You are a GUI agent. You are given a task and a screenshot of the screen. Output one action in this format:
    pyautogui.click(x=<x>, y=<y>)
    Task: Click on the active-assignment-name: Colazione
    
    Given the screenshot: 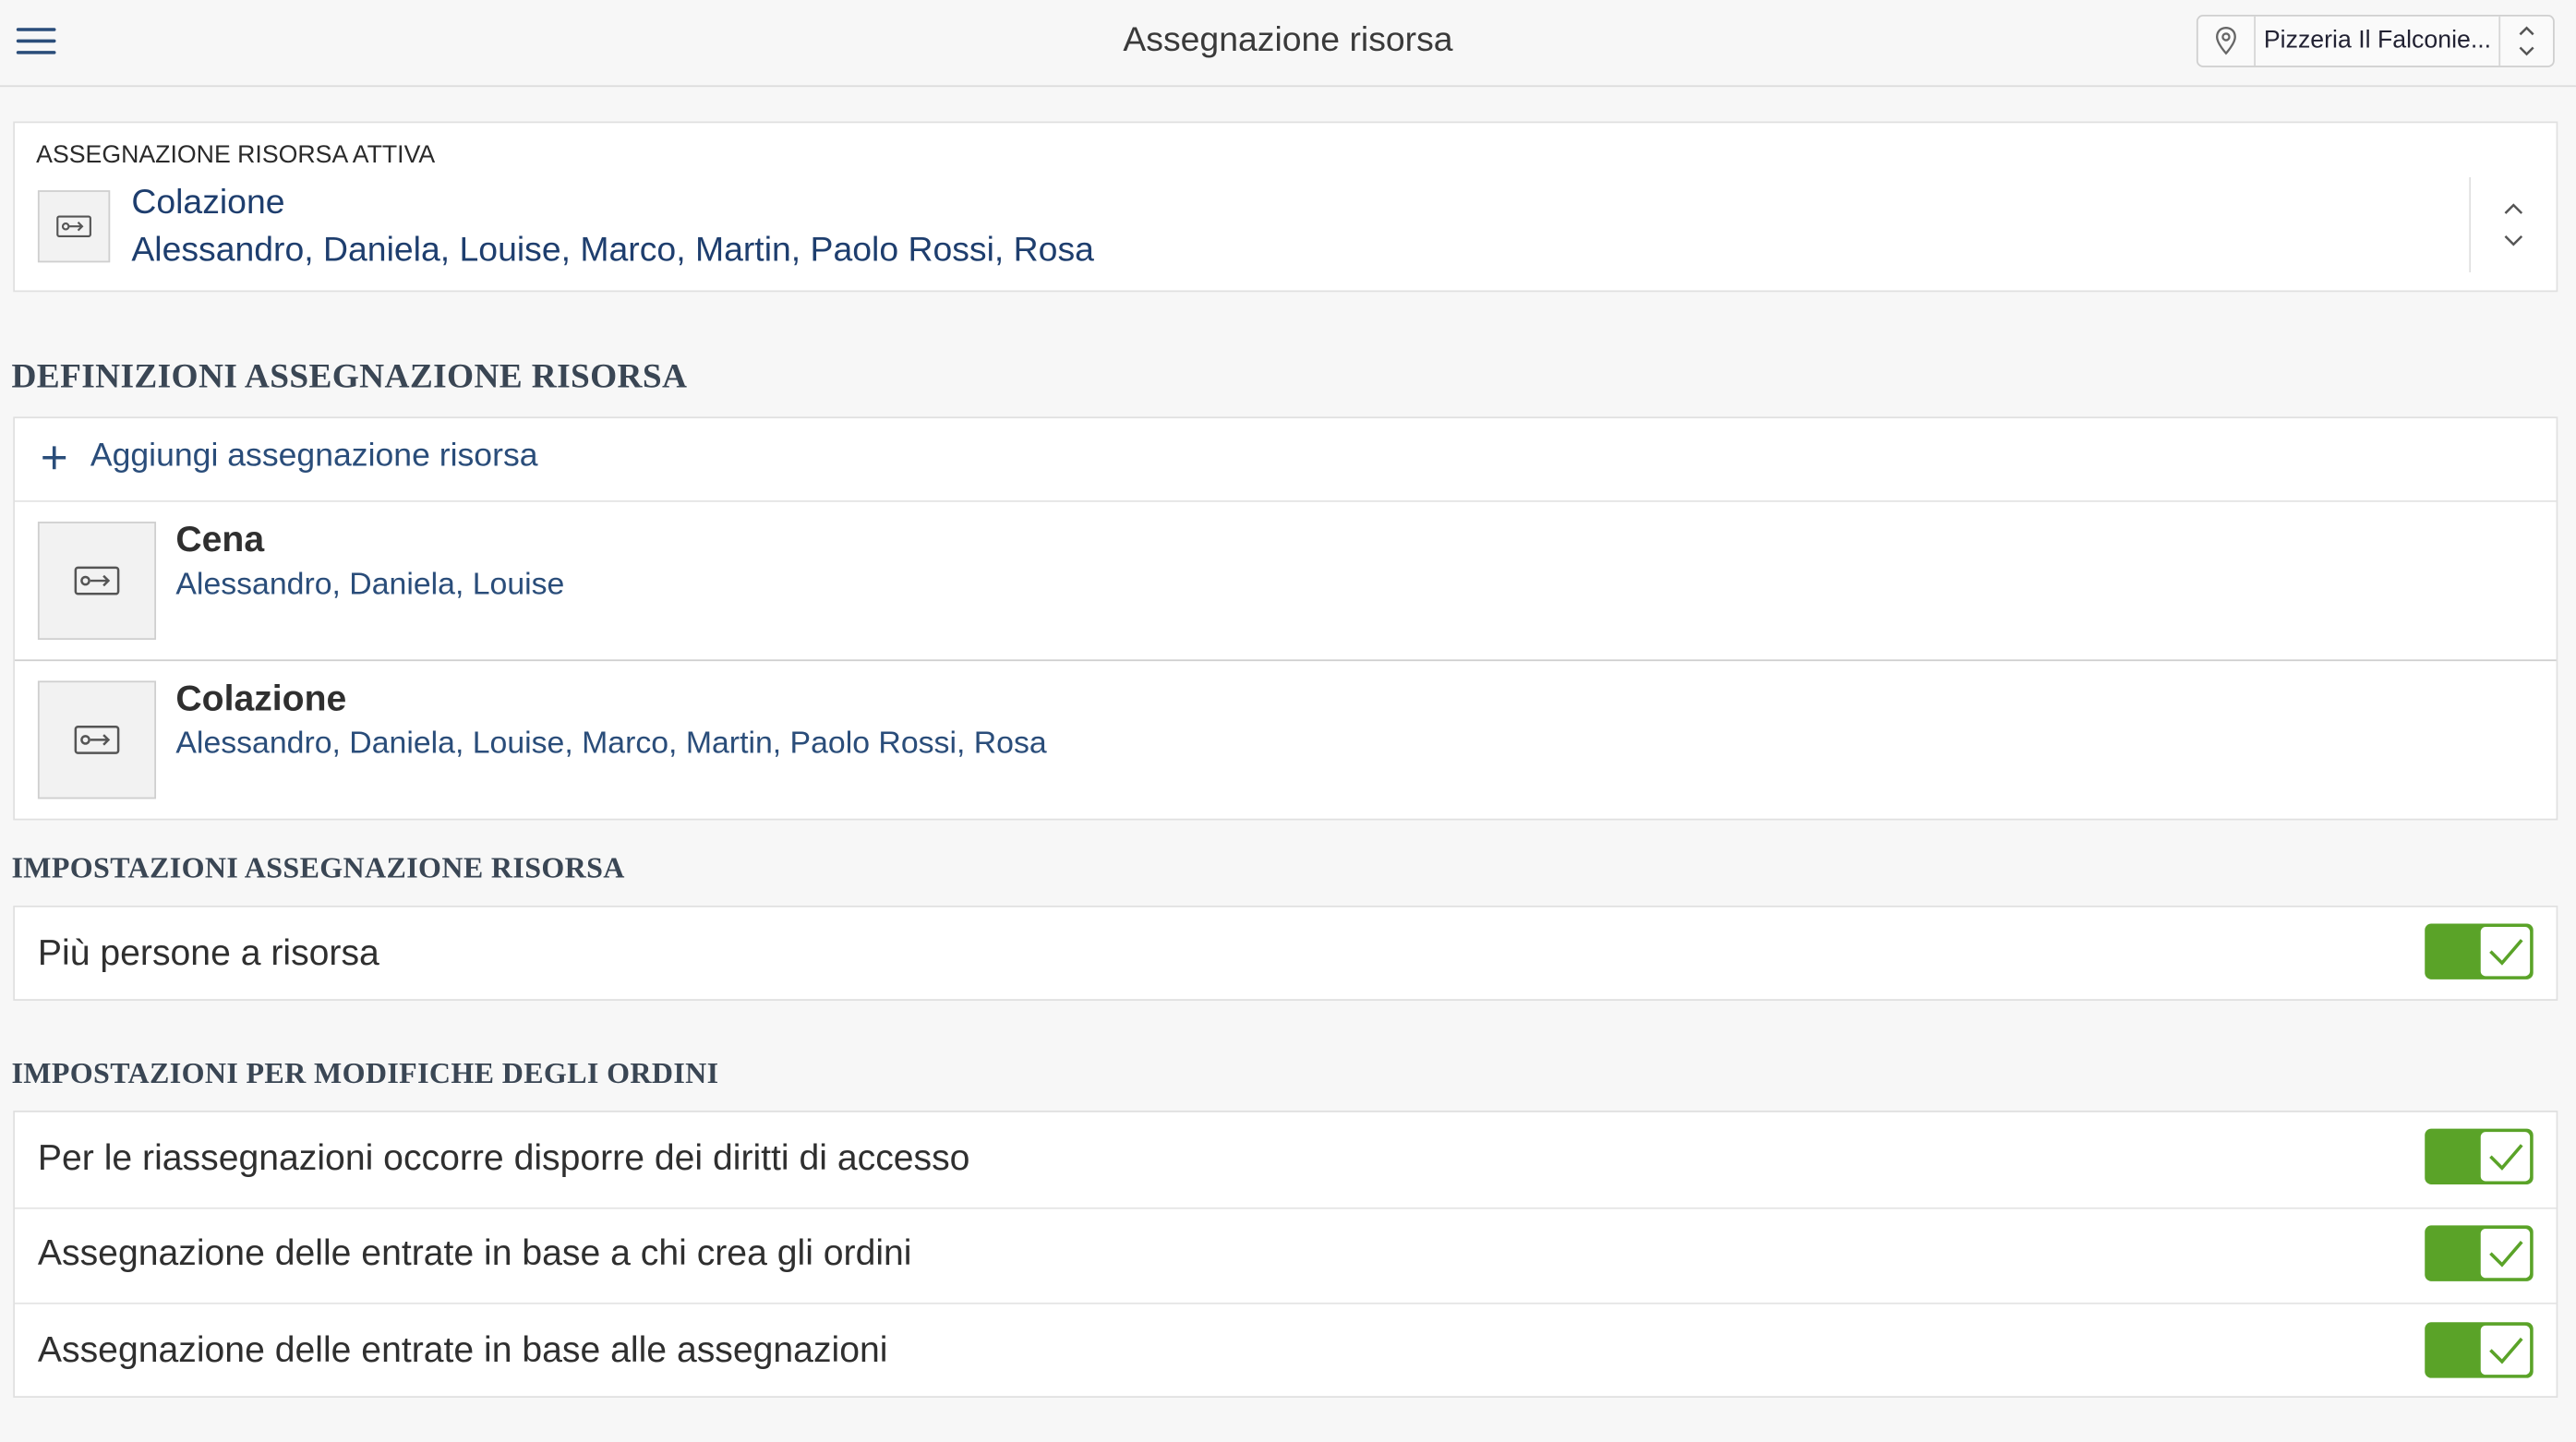 What is the action you would take?
    pyautogui.click(x=208, y=203)
    